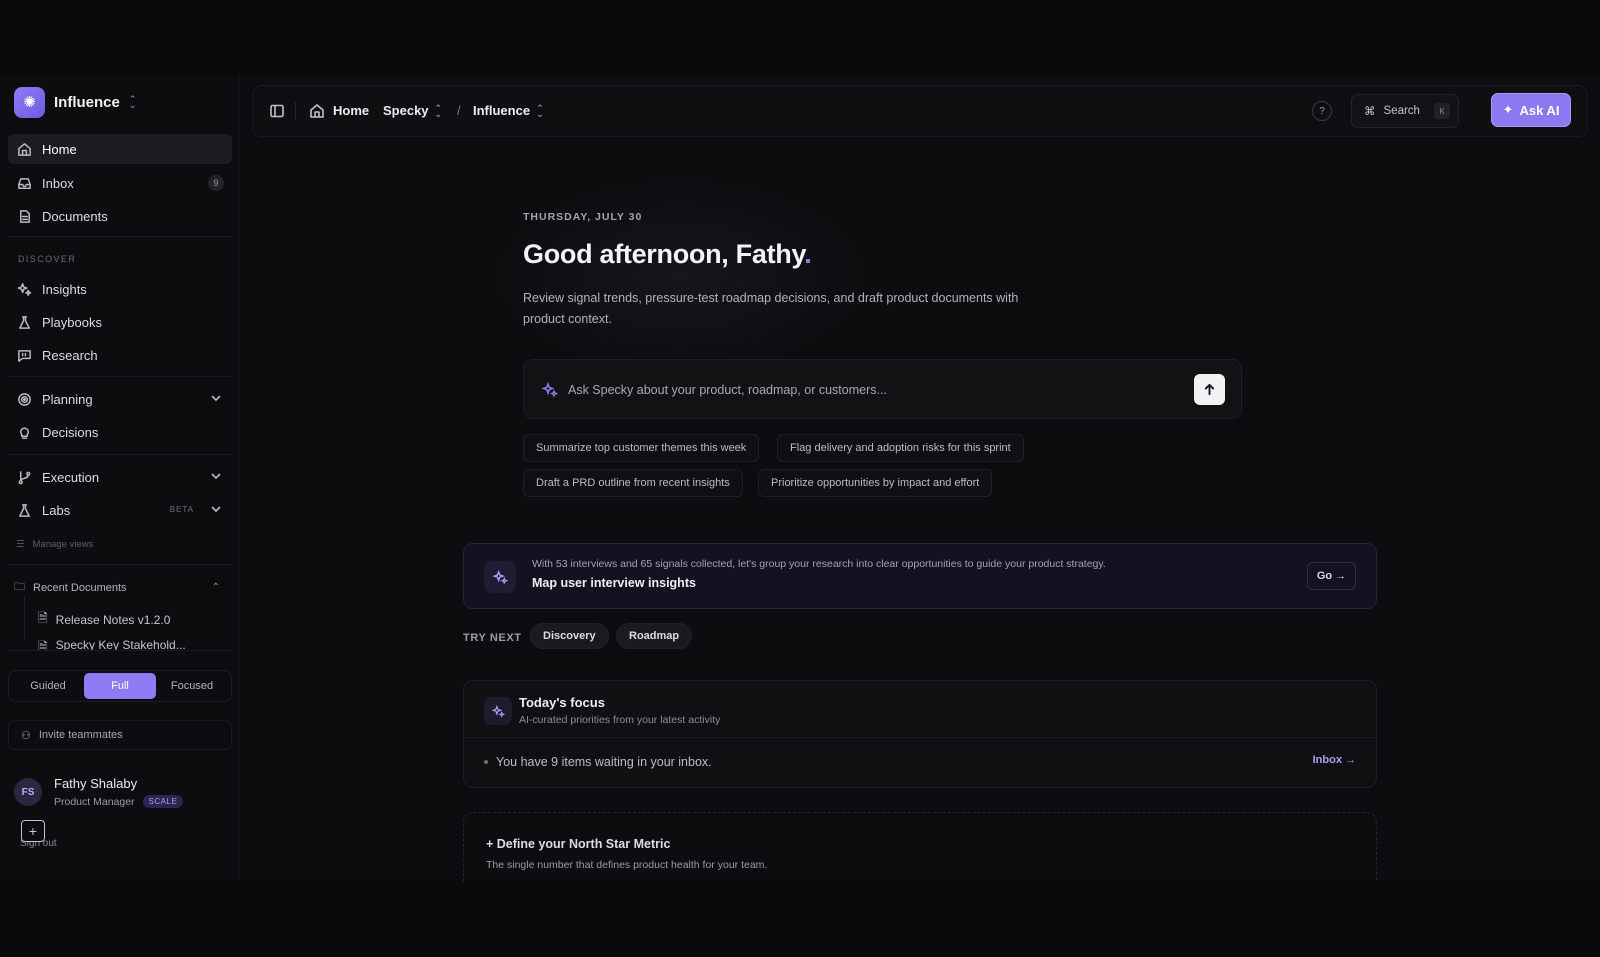 Image resolution: width=1600 pixels, height=957 pixels. What do you see at coordinates (569, 636) in the screenshot?
I see `try-next-discovery: Discovery` at bounding box center [569, 636].